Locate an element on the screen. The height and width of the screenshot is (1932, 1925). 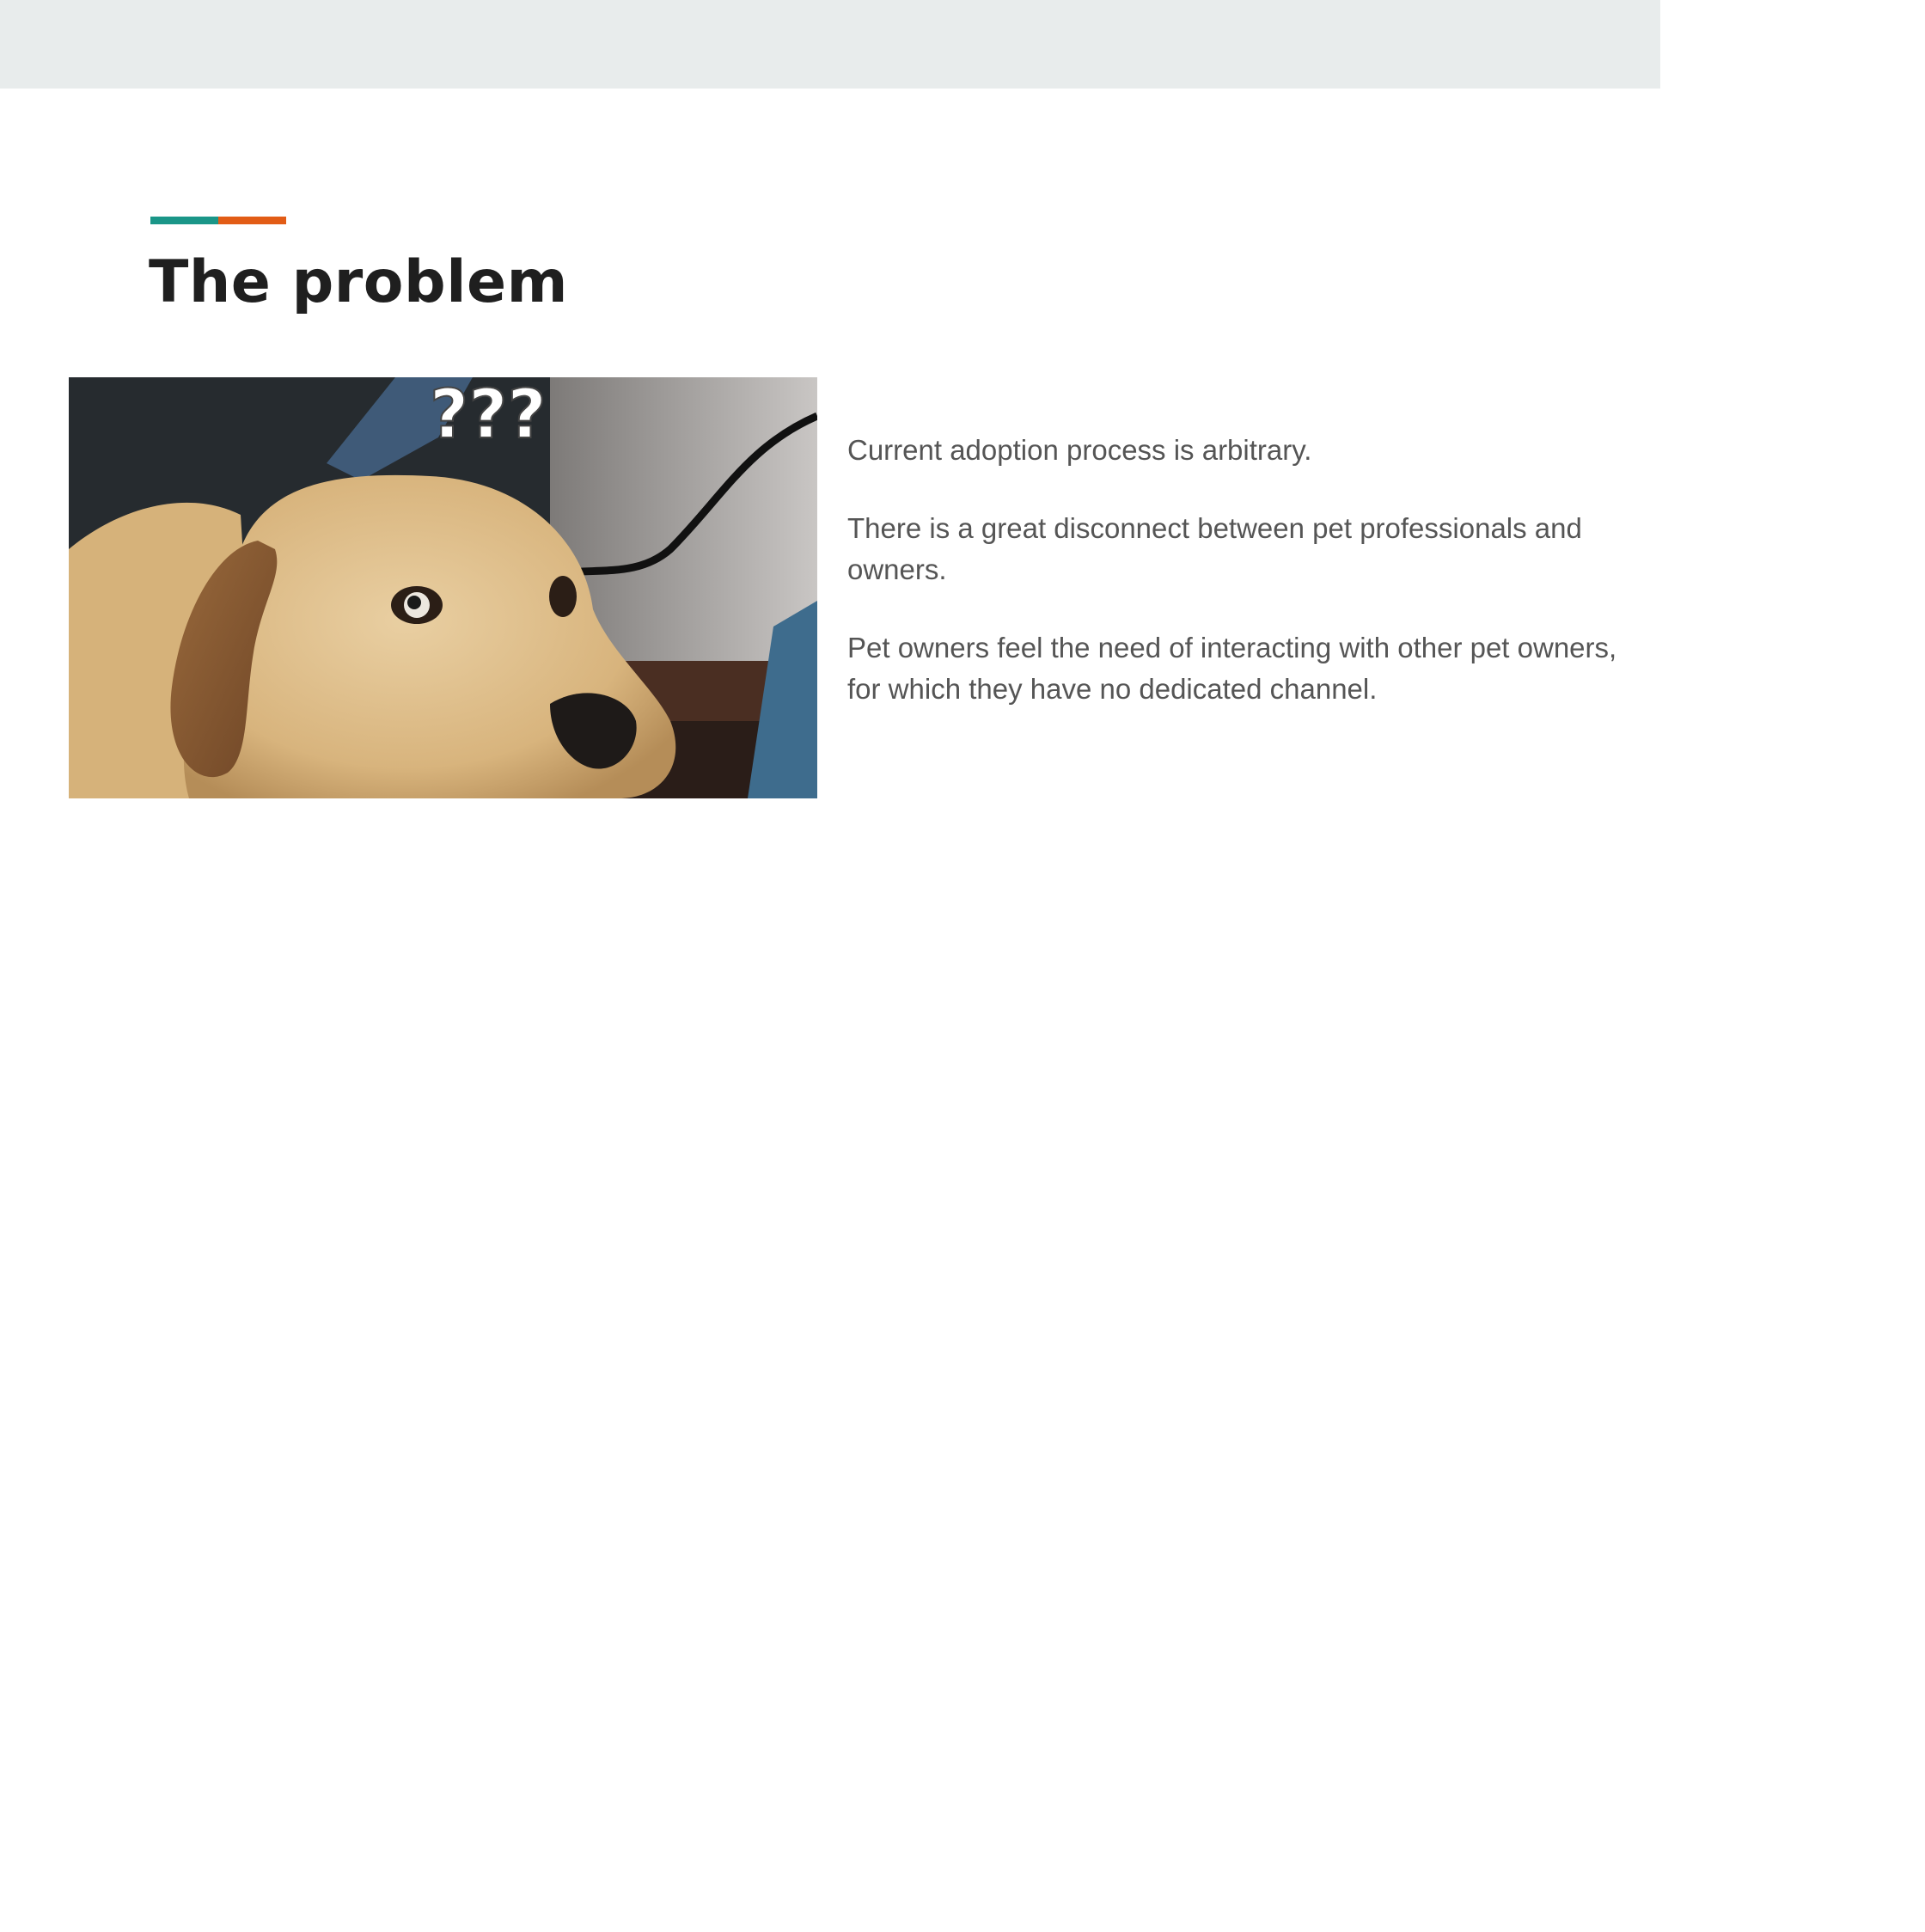
accent-orange-segment is located at coordinates (252, 220).